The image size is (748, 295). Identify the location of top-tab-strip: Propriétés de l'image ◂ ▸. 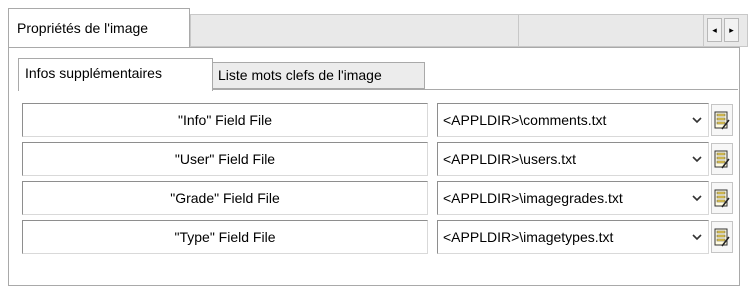
(378, 28).